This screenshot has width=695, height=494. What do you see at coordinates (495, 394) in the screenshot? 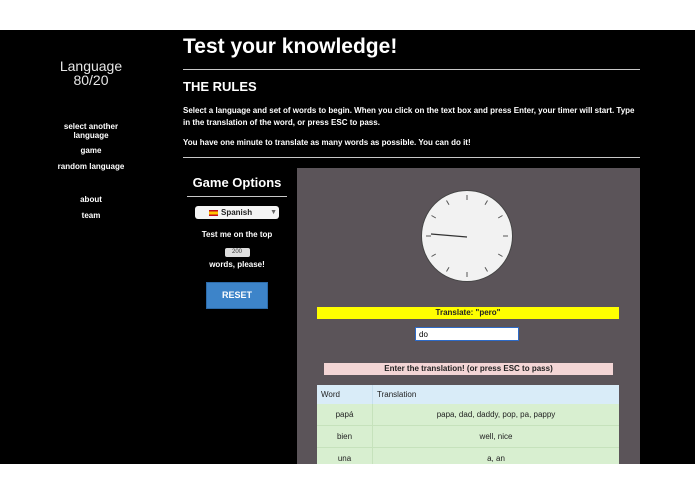
I see `column-header-translation: Translation` at bounding box center [495, 394].